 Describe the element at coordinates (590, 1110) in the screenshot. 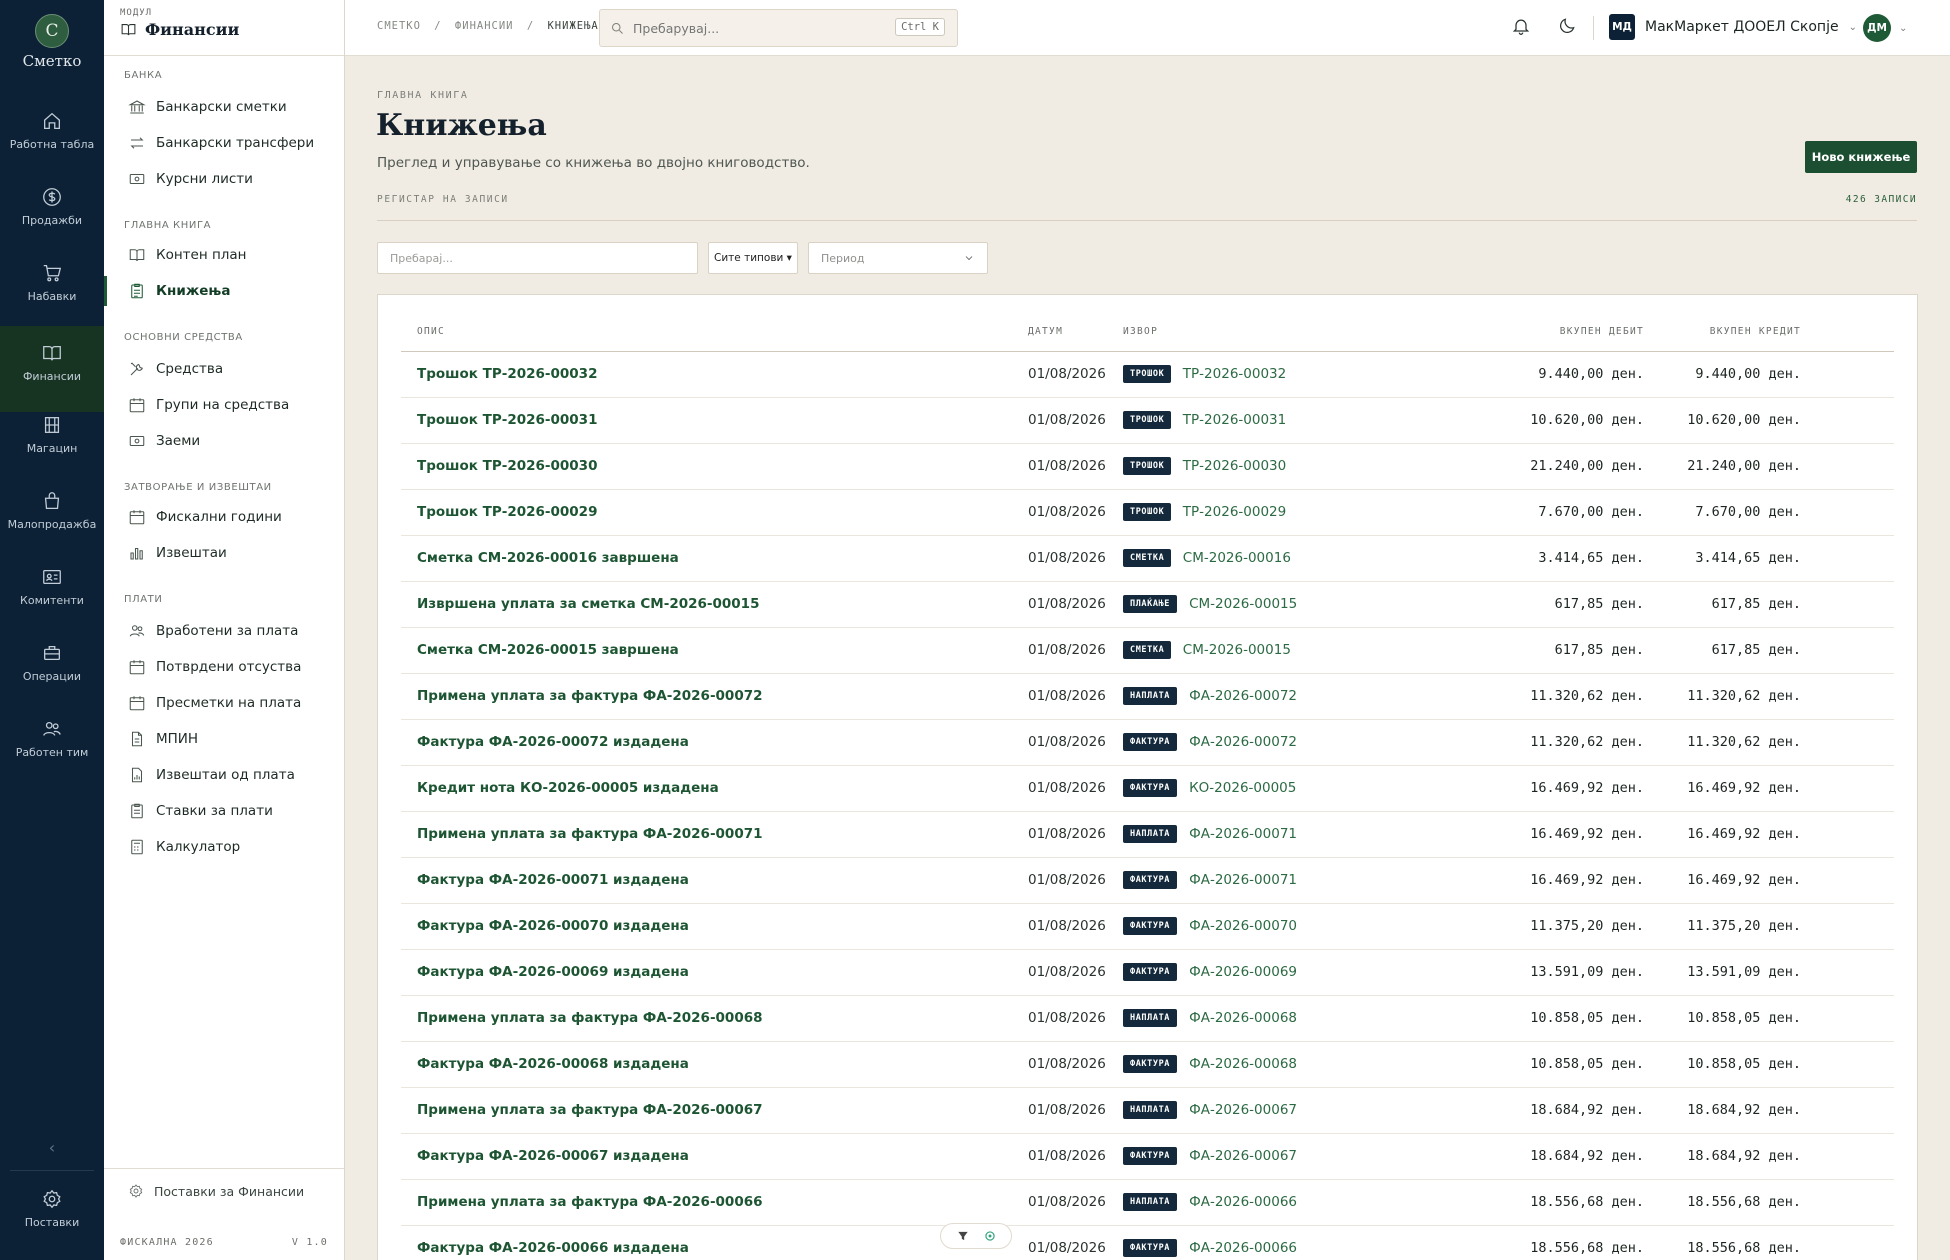

I see `entry-description-link: Примена уплата за фактура ФА-2026-00067` at that location.